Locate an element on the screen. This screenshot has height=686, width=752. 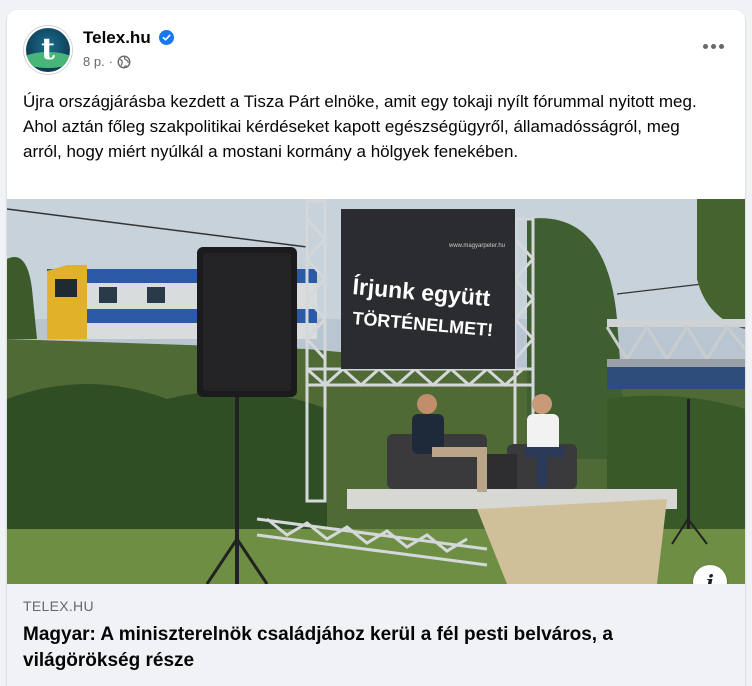
logo-letter: t is located at coordinates (48, 49).